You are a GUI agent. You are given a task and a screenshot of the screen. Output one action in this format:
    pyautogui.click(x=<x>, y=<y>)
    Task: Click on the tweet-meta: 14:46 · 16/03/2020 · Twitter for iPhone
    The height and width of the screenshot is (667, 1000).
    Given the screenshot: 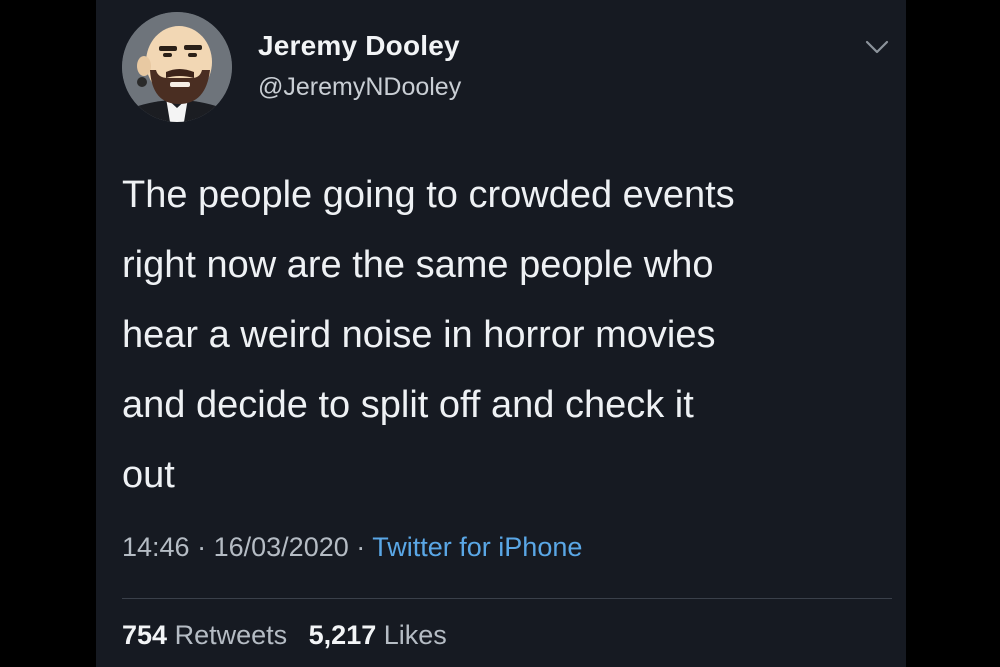 What is the action you would take?
    pyautogui.click(x=352, y=547)
    